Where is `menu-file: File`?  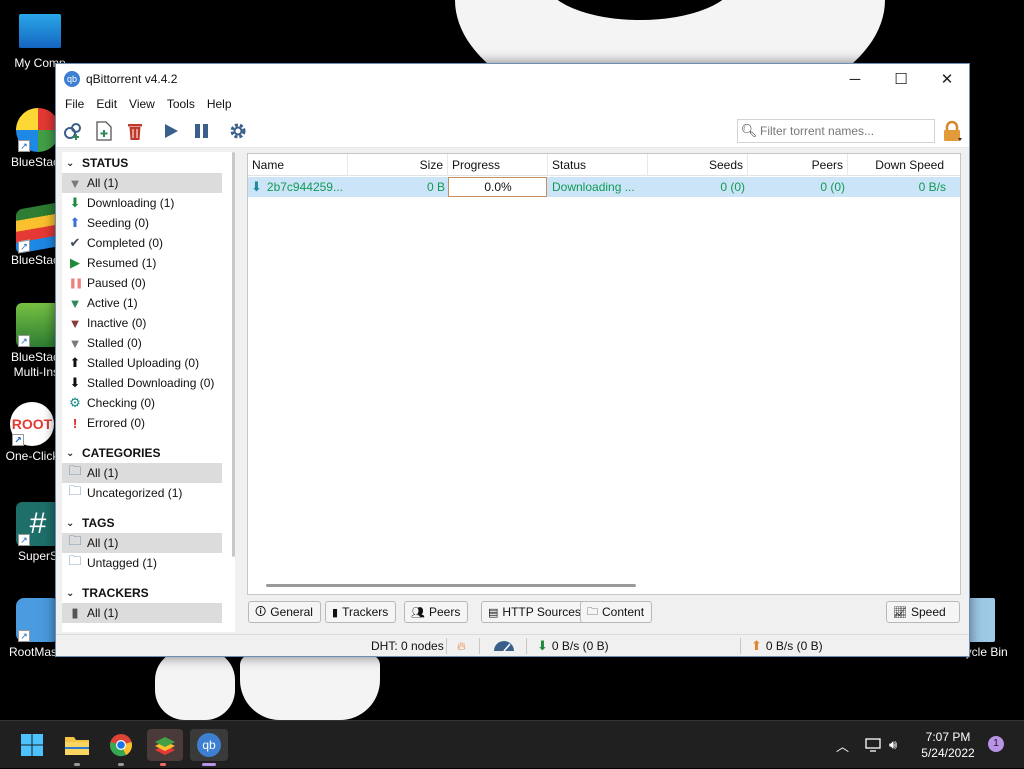
menu-file: File is located at coordinates (74, 104).